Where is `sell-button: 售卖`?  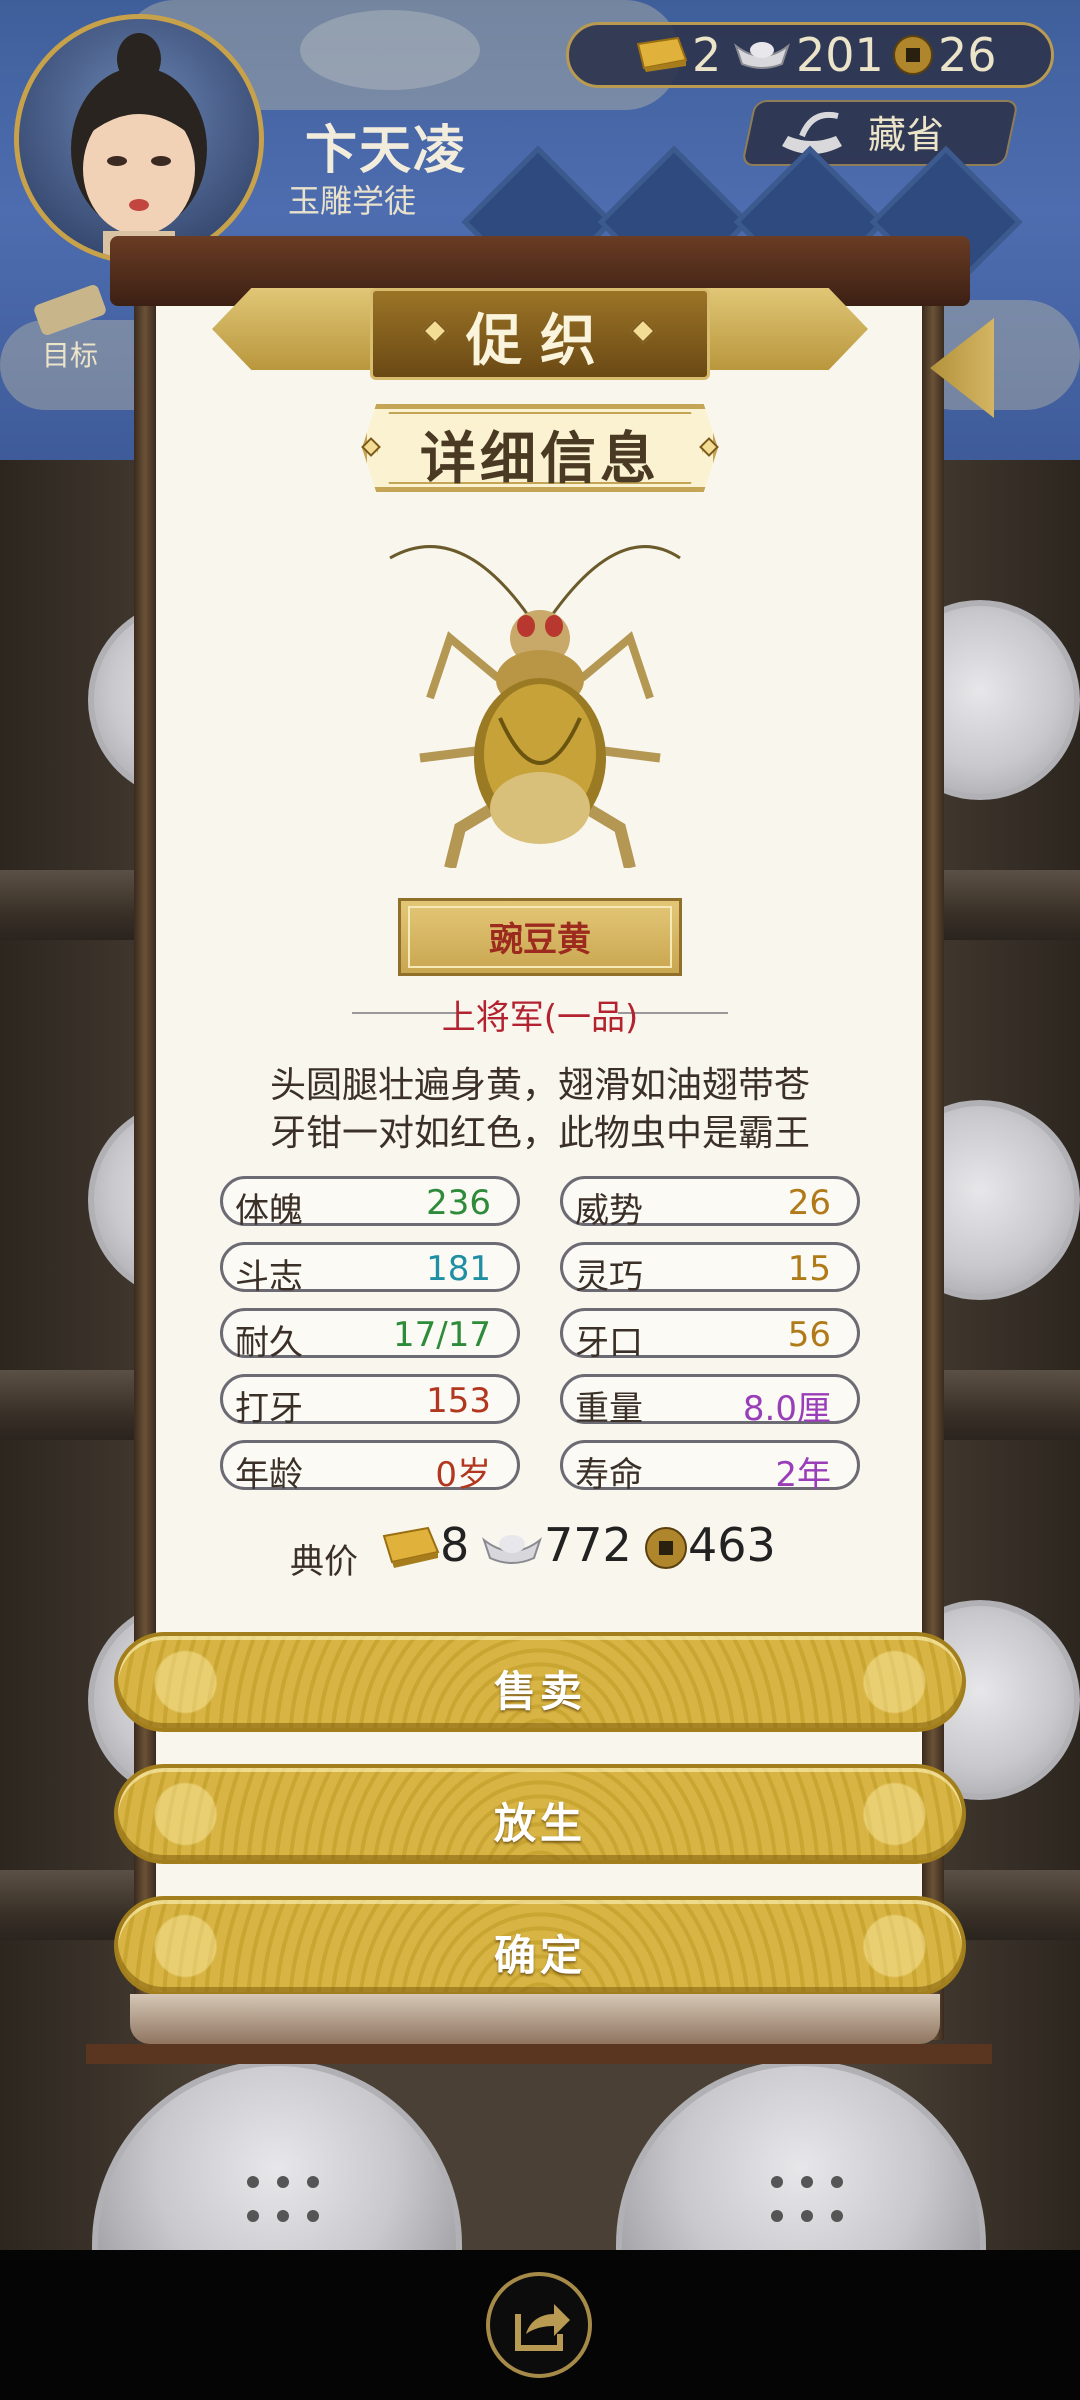 sell-button: 售卖 is located at coordinates (540, 1682).